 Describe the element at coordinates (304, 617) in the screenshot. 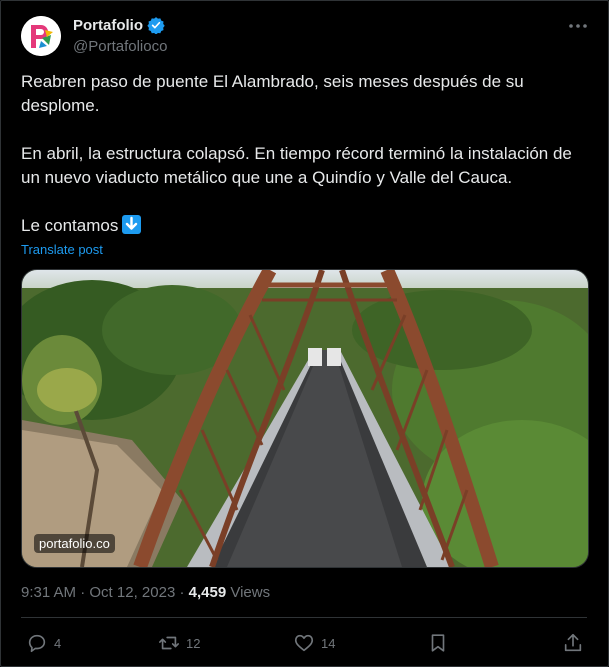

I see `divider` at that location.